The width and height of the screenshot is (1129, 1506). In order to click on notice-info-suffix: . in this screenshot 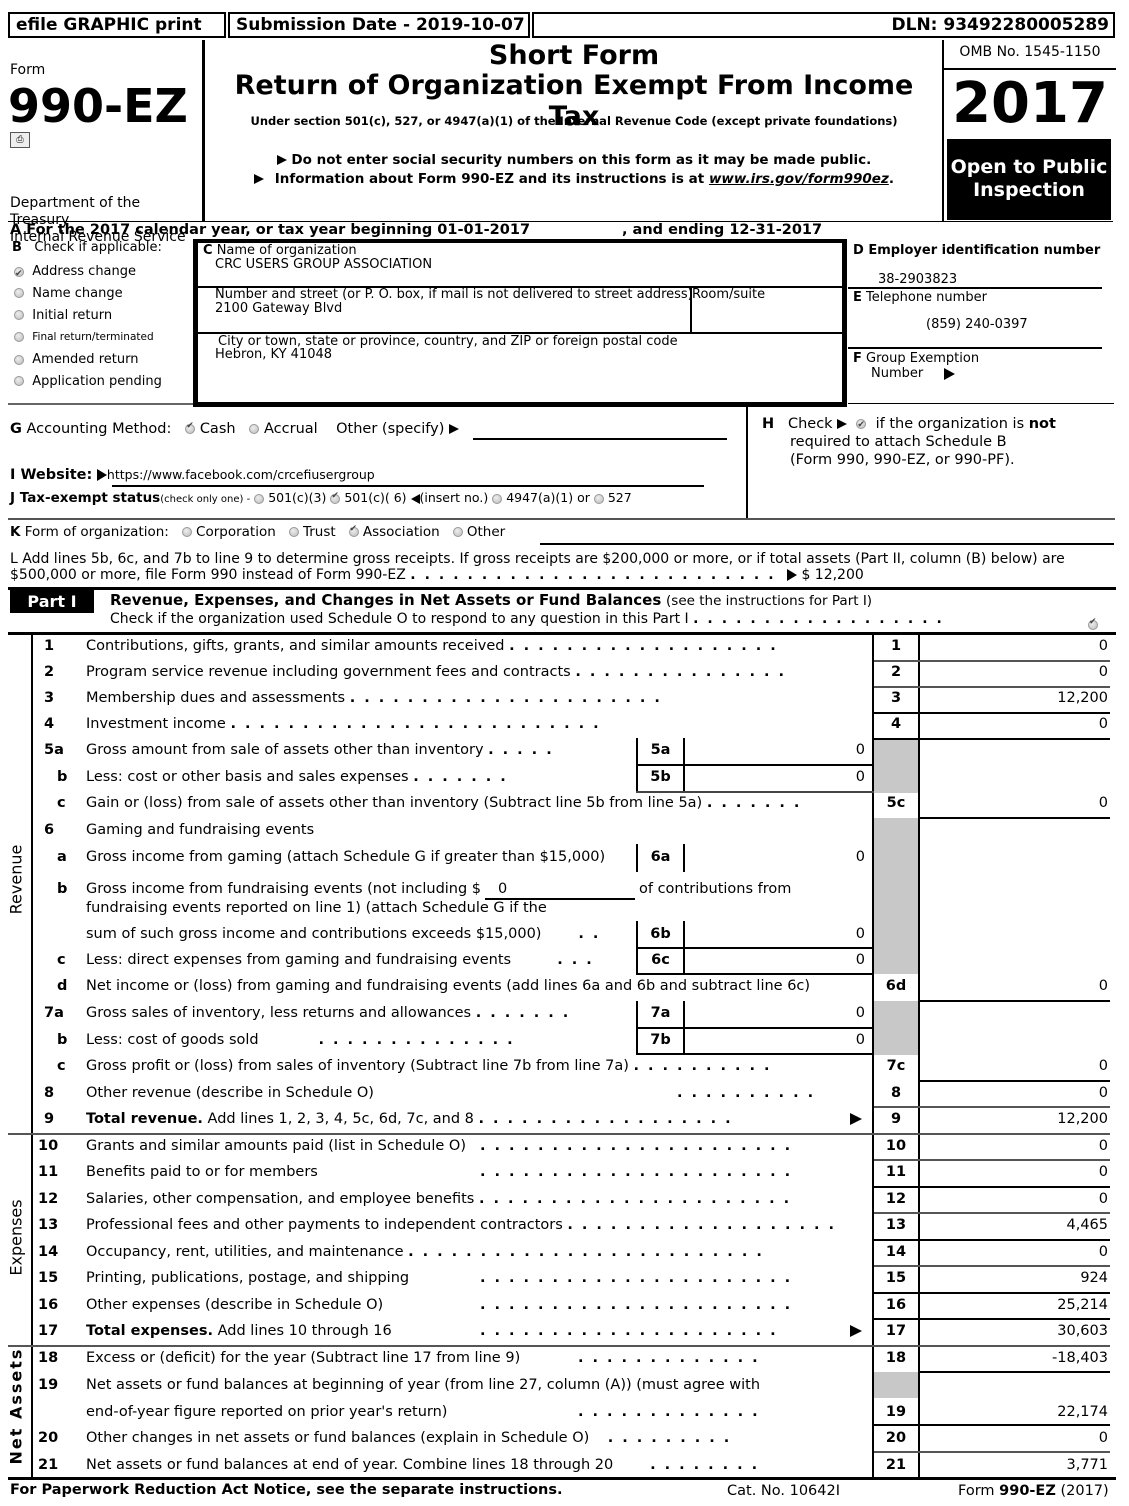, I will do `click(891, 179)`.